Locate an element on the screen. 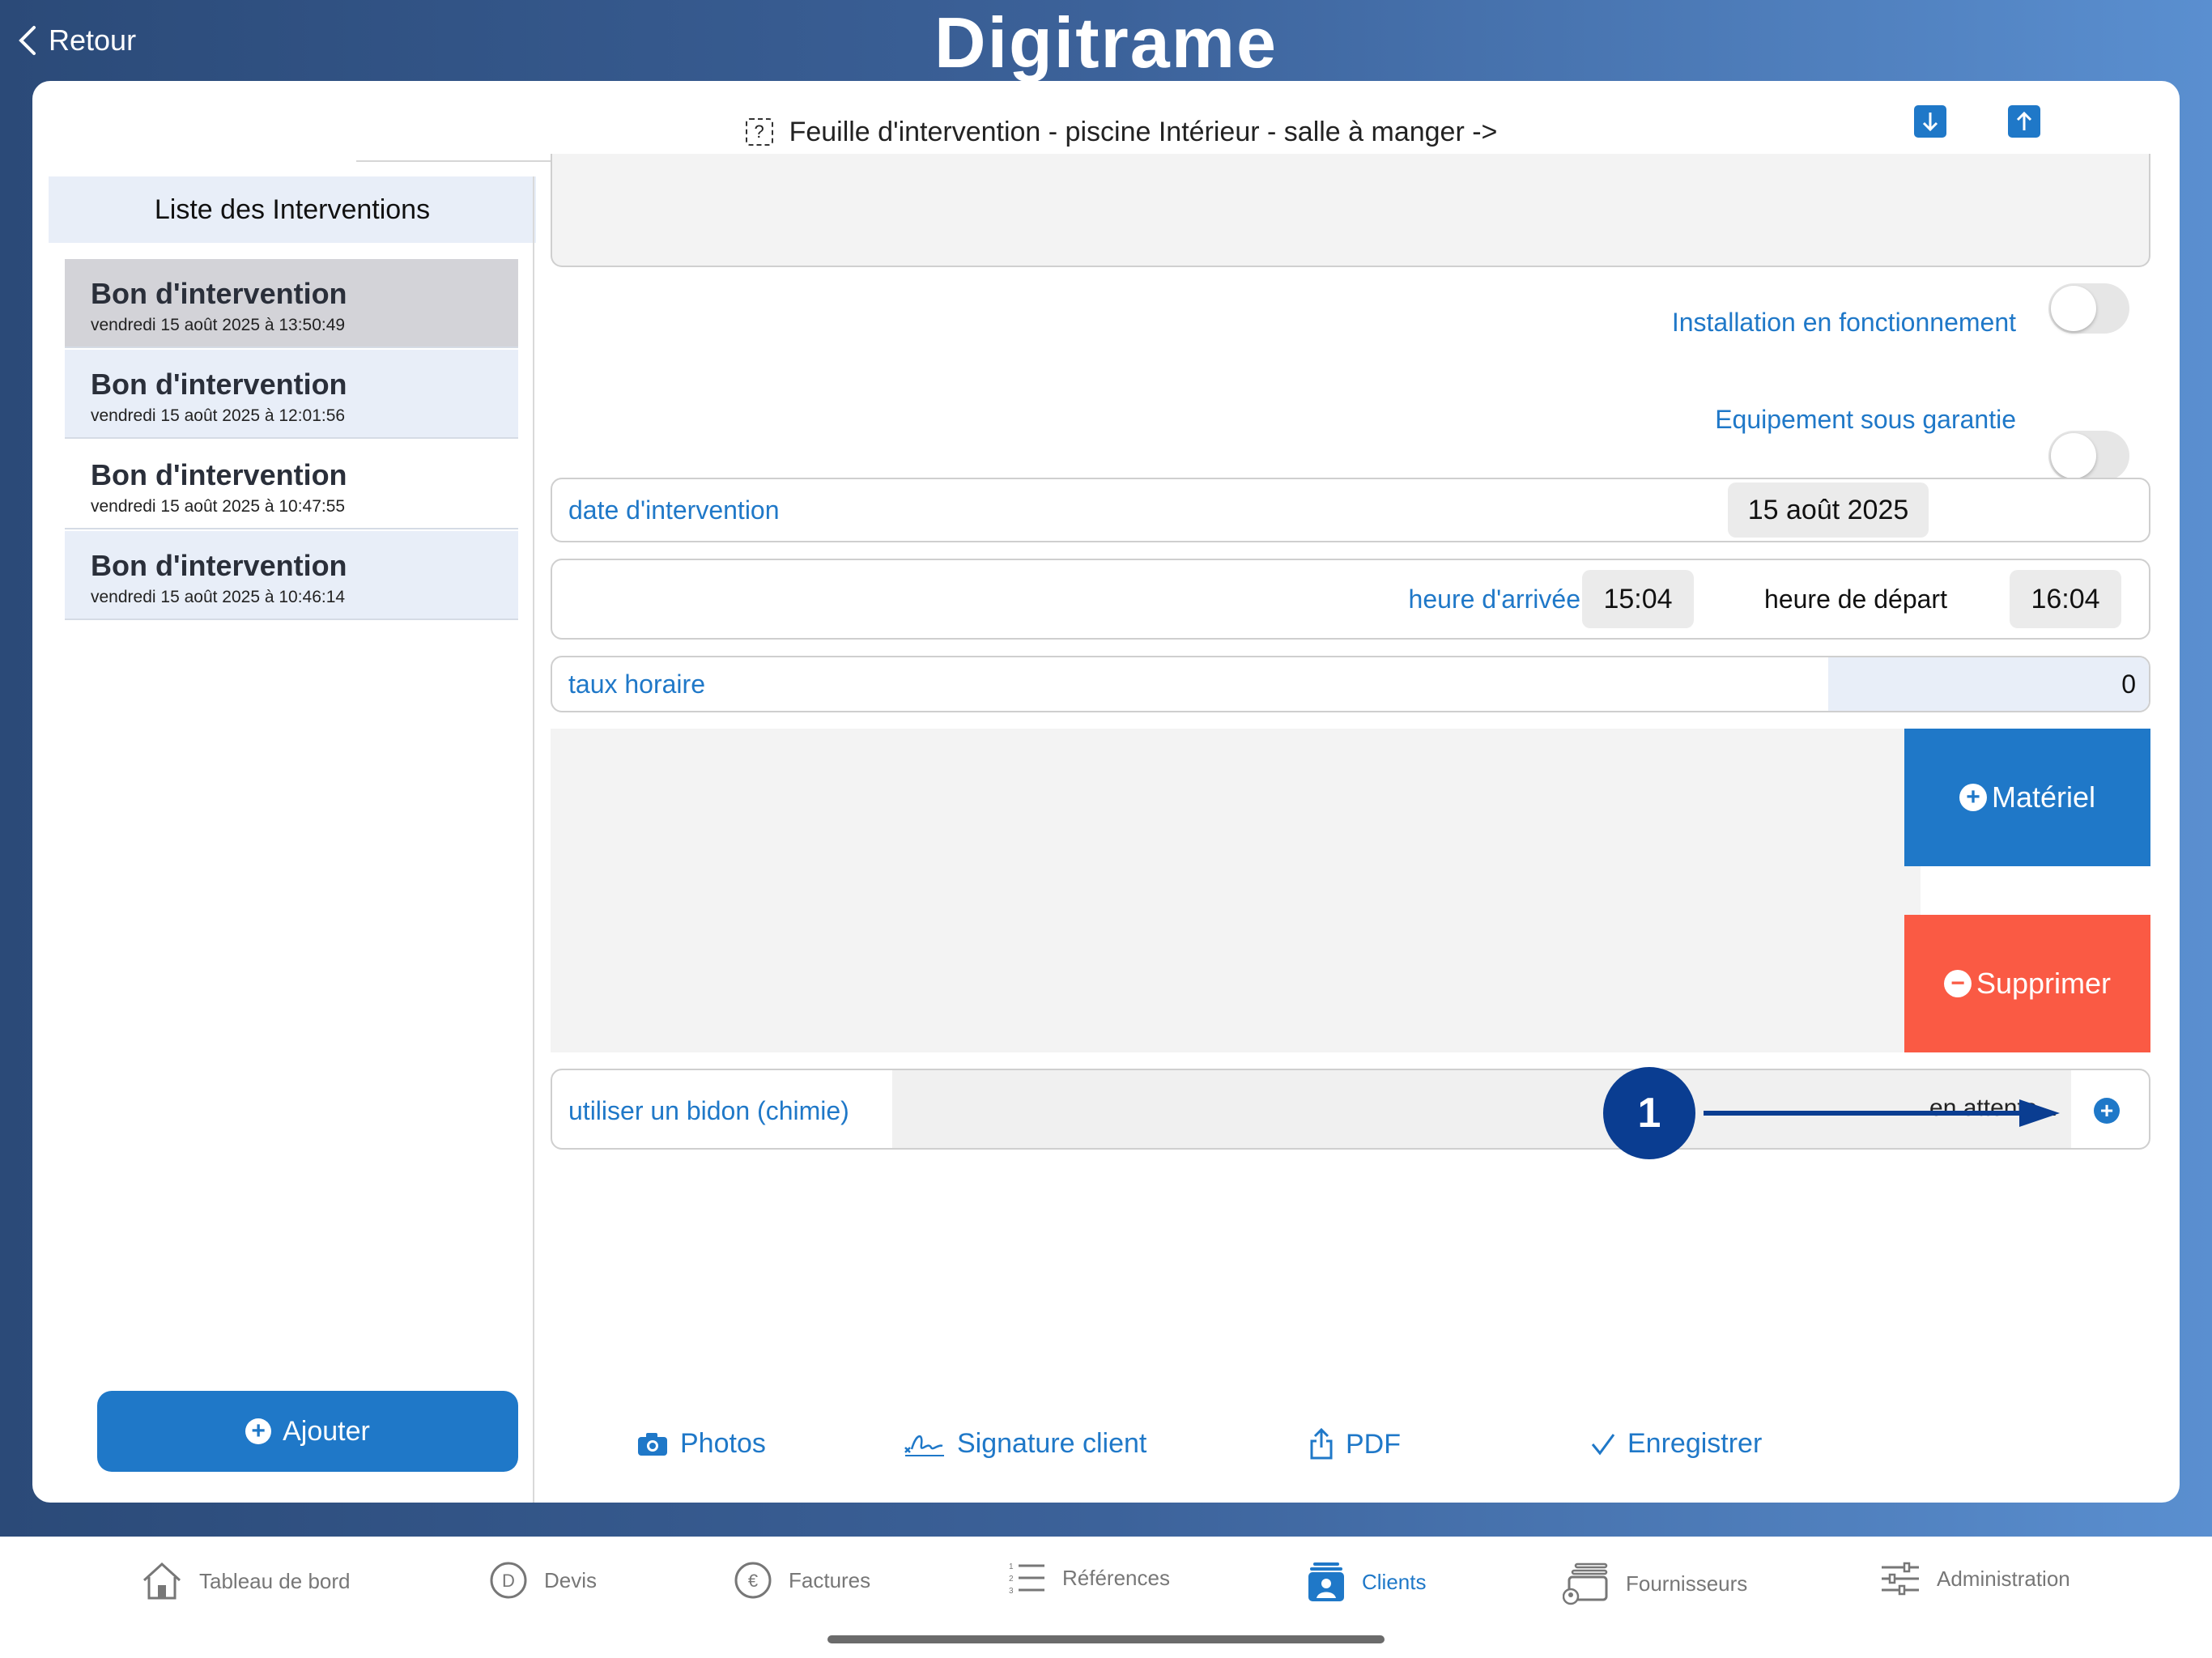  svg-text: 2 is located at coordinates (1011, 1579).